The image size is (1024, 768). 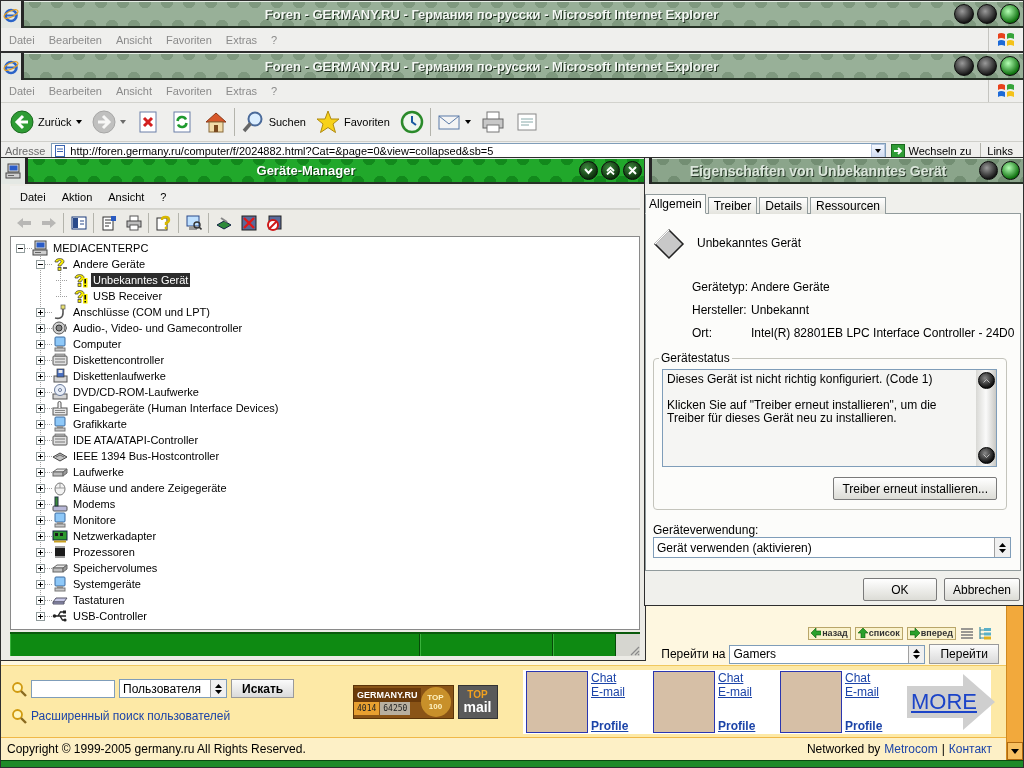 I want to click on scrollbar, so click(x=986, y=418).